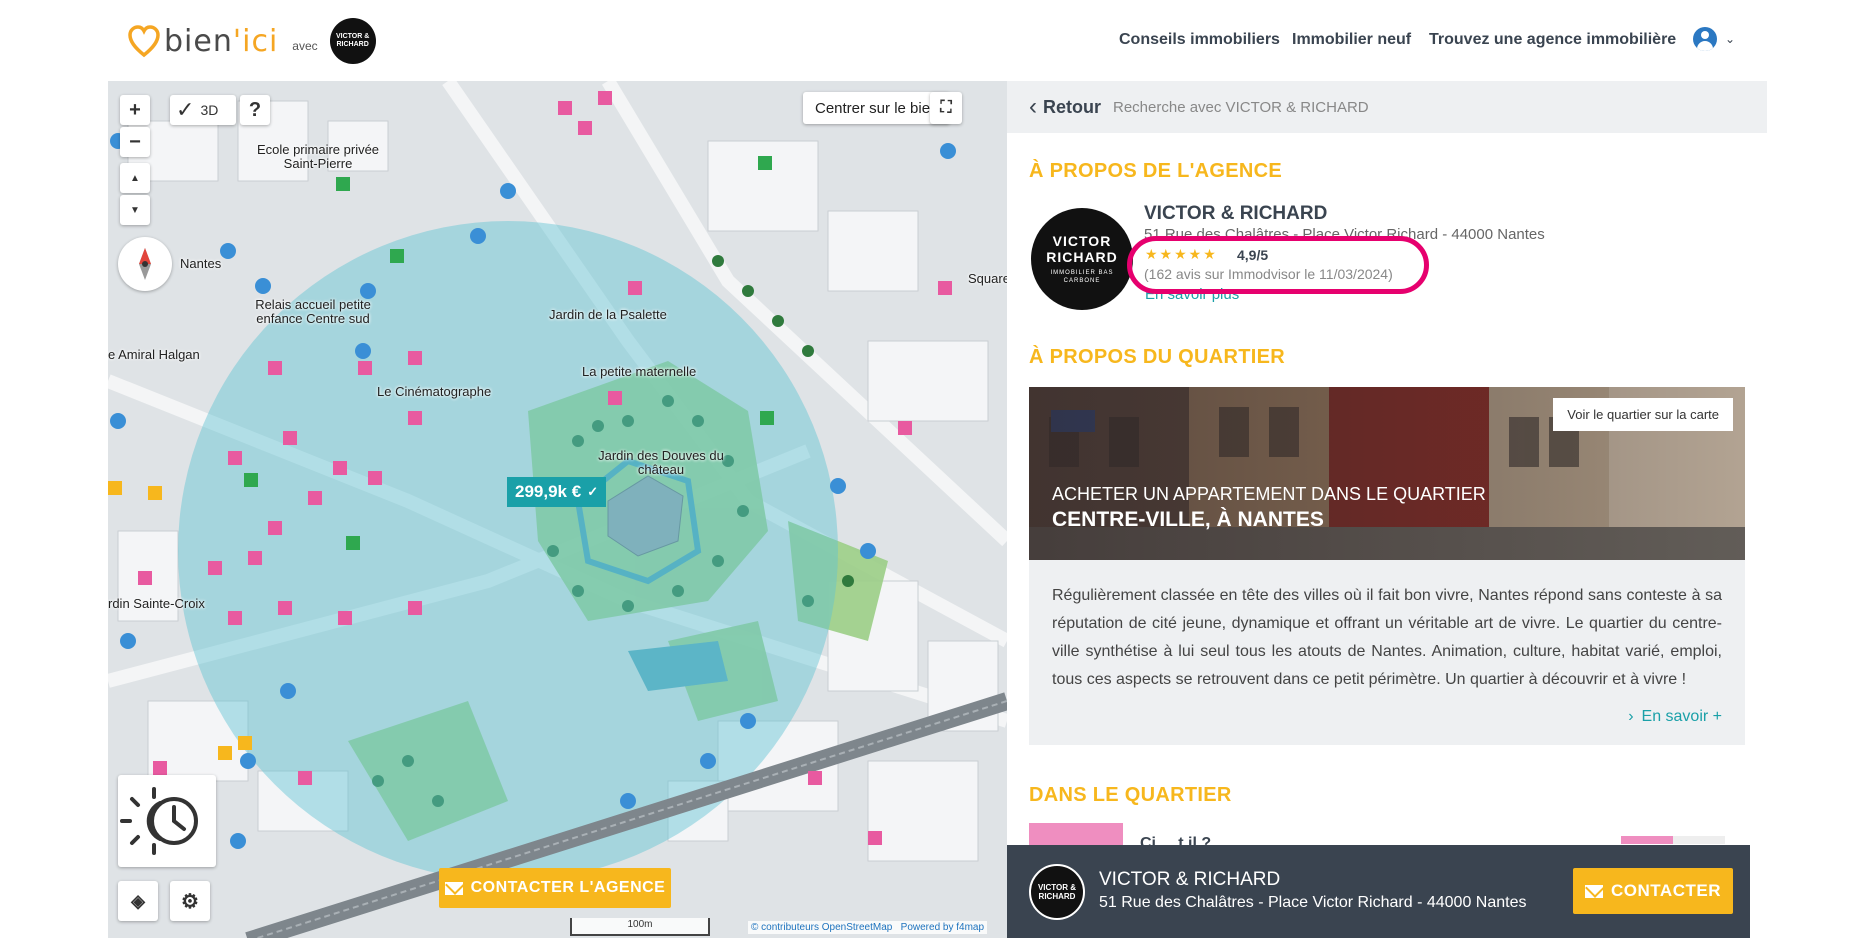  What do you see at coordinates (1278, 265) in the screenshot?
I see `rating-highlight` at bounding box center [1278, 265].